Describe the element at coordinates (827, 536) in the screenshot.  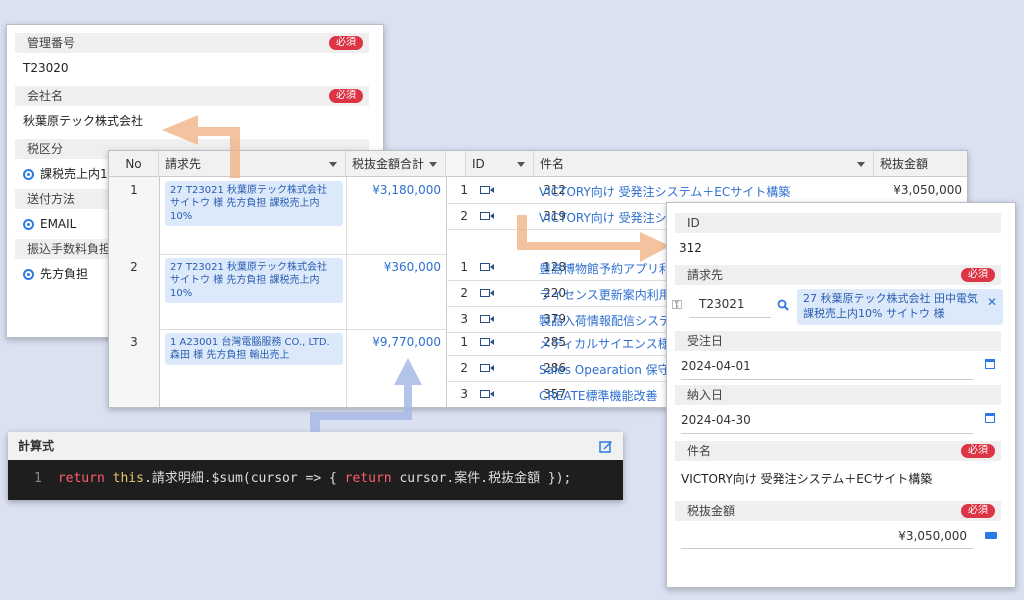
I see `amount-input: ¥3,050,000` at that location.